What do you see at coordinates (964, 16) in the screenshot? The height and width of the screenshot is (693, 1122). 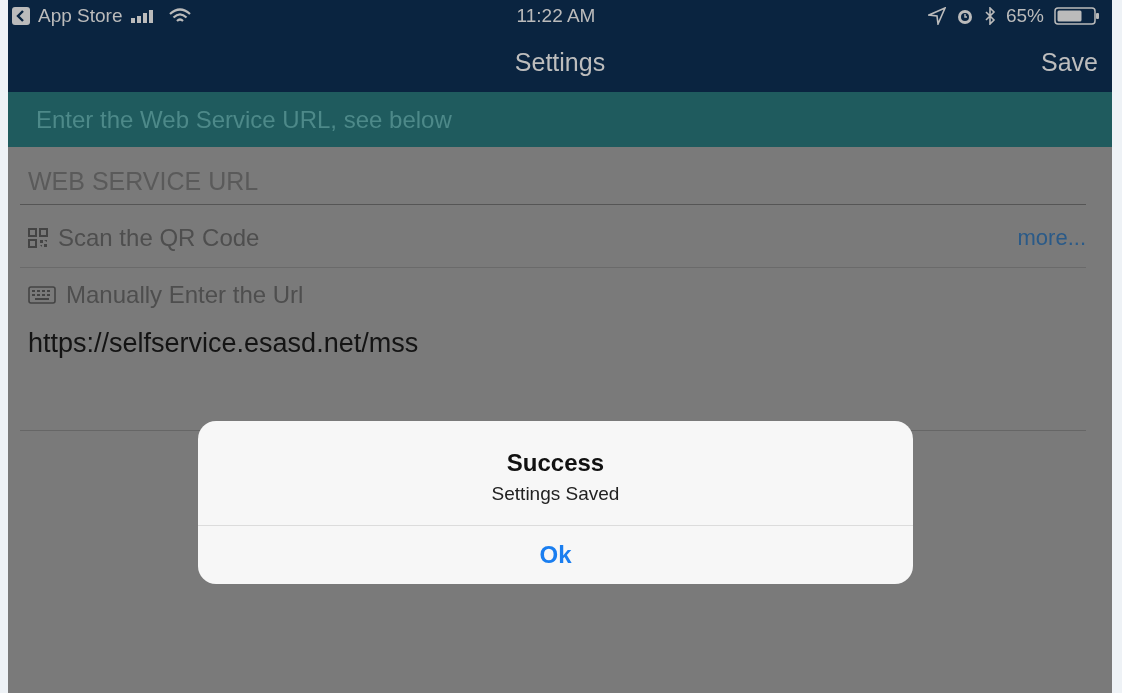 I see `alarm-clock-icon` at bounding box center [964, 16].